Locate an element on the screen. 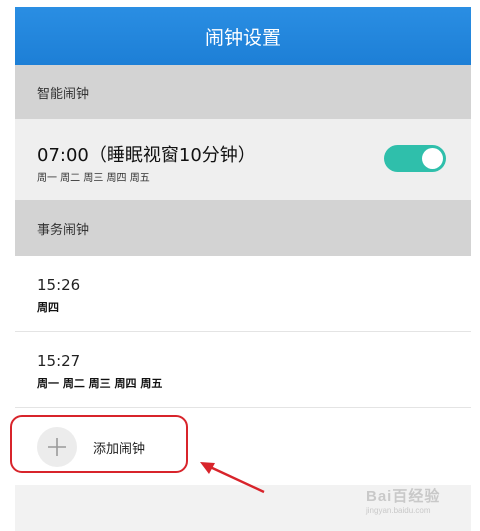 This screenshot has height=531, width=480. annotation-arrow-icon is located at coordinates (232, 478).